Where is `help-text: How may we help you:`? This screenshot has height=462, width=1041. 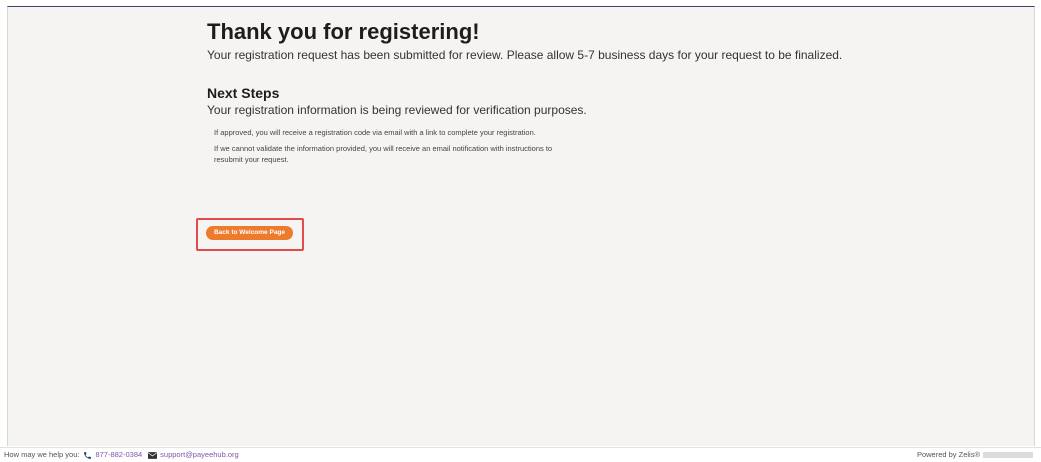
help-text: How may we help you: is located at coordinates (42, 454).